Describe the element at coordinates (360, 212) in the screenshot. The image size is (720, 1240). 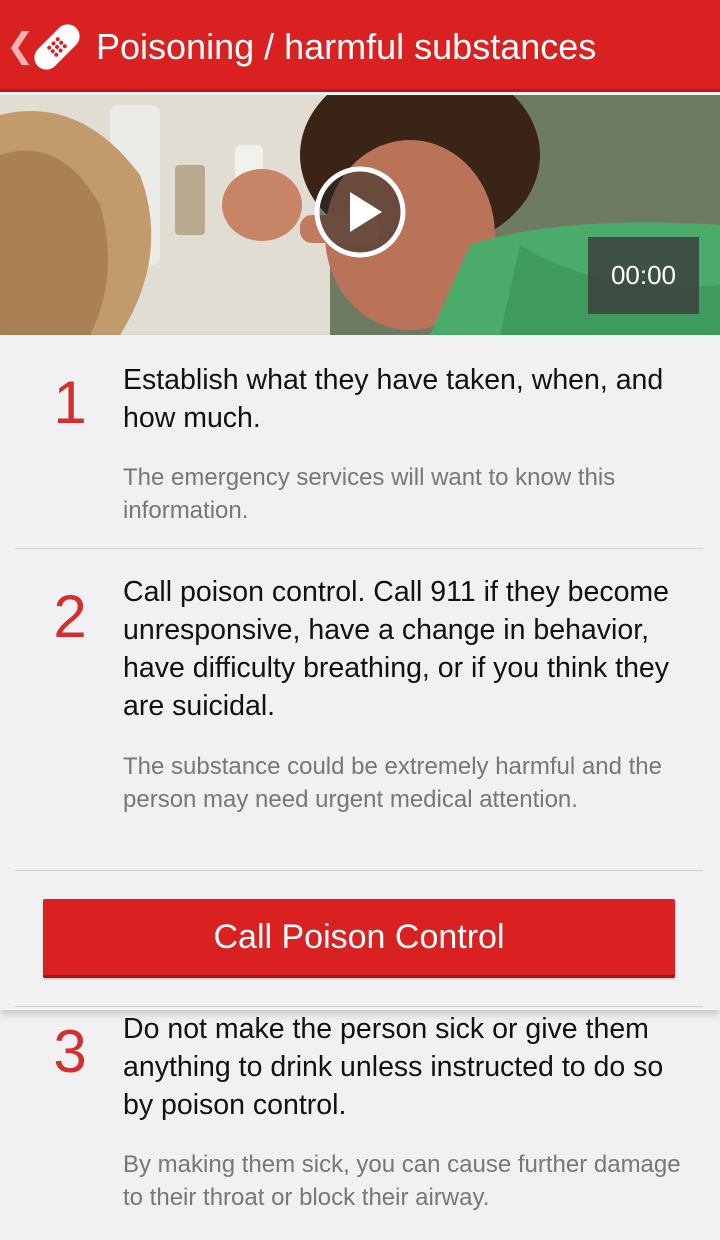
I see `play-icon` at that location.